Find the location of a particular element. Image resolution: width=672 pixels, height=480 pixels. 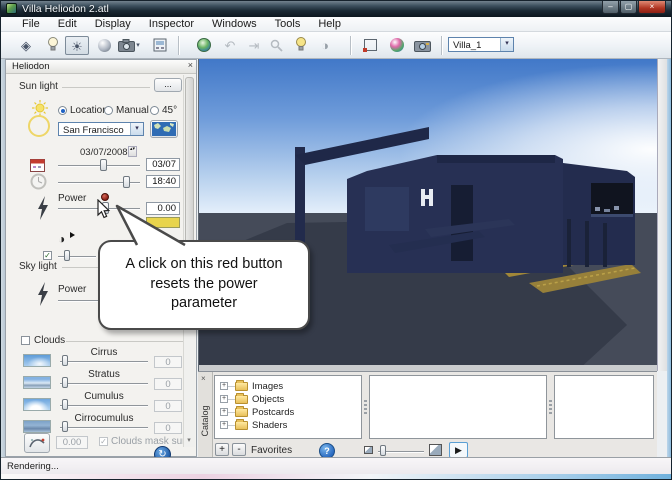

tree-item-images: + Images is located at coordinates (251, 385).